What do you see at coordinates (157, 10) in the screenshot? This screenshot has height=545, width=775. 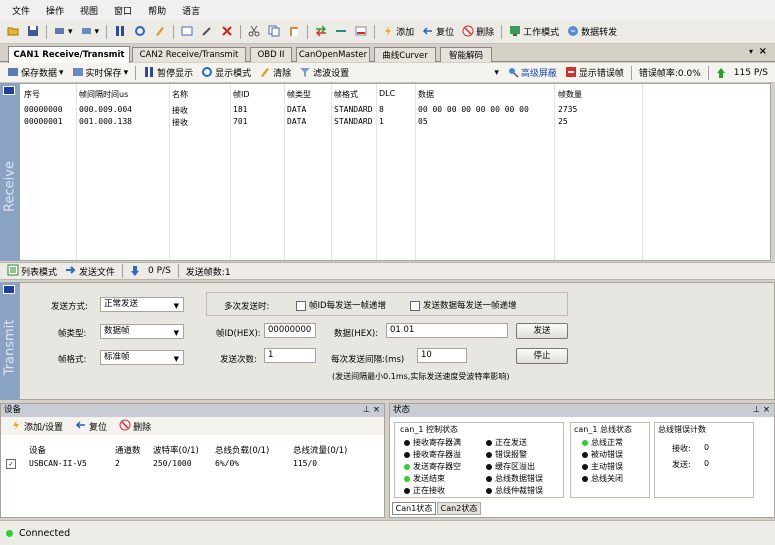 I see `menu-help: 帮助` at bounding box center [157, 10].